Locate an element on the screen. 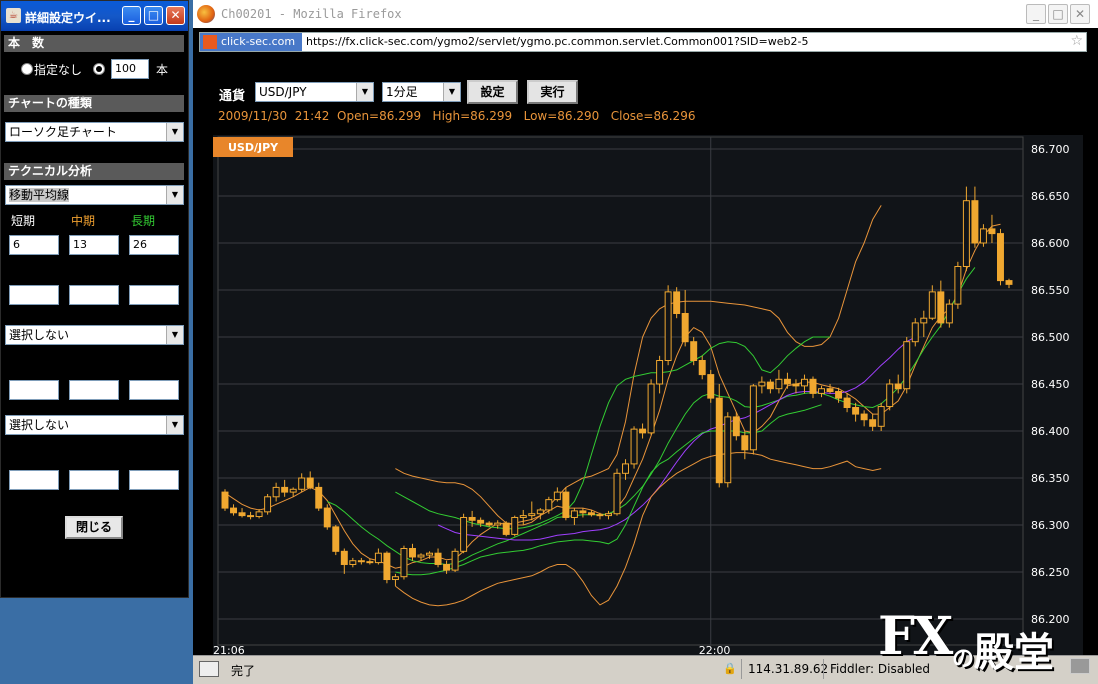 This screenshot has width=1098, height=684. firefox-icon is located at coordinates (206, 14).